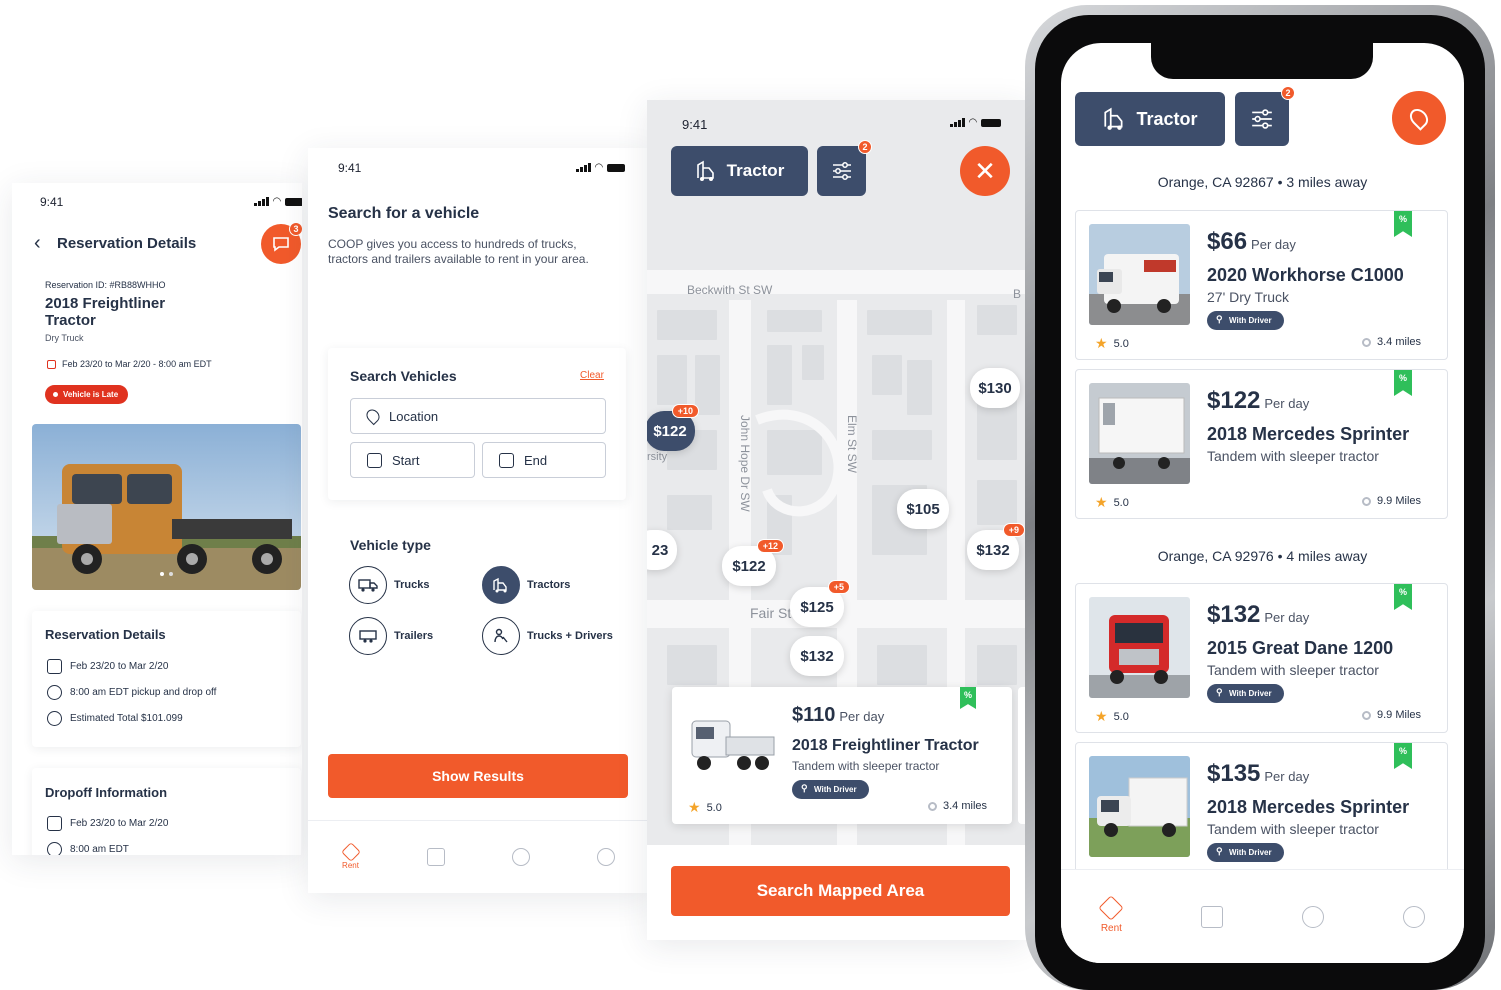  I want to click on dates-row: Feb 23/20 to Mar 2/20, so click(107, 666).